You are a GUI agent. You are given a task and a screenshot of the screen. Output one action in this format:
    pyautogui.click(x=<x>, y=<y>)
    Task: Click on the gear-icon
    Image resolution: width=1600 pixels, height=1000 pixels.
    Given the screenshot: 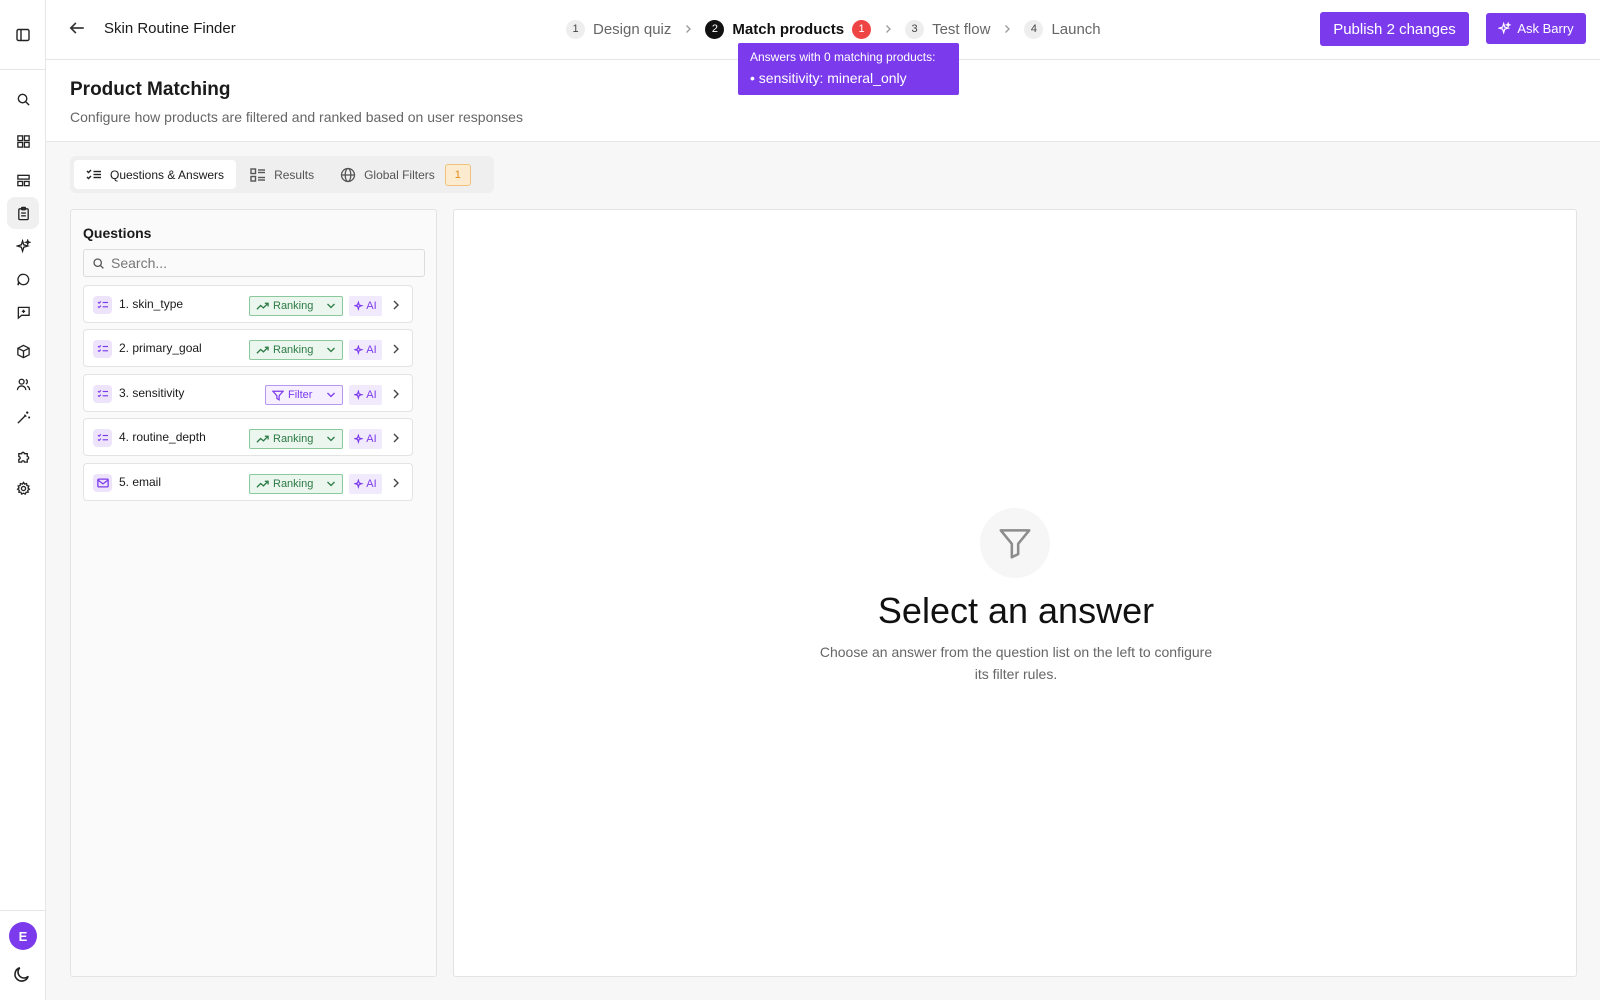 What is the action you would take?
    pyautogui.click(x=23, y=487)
    